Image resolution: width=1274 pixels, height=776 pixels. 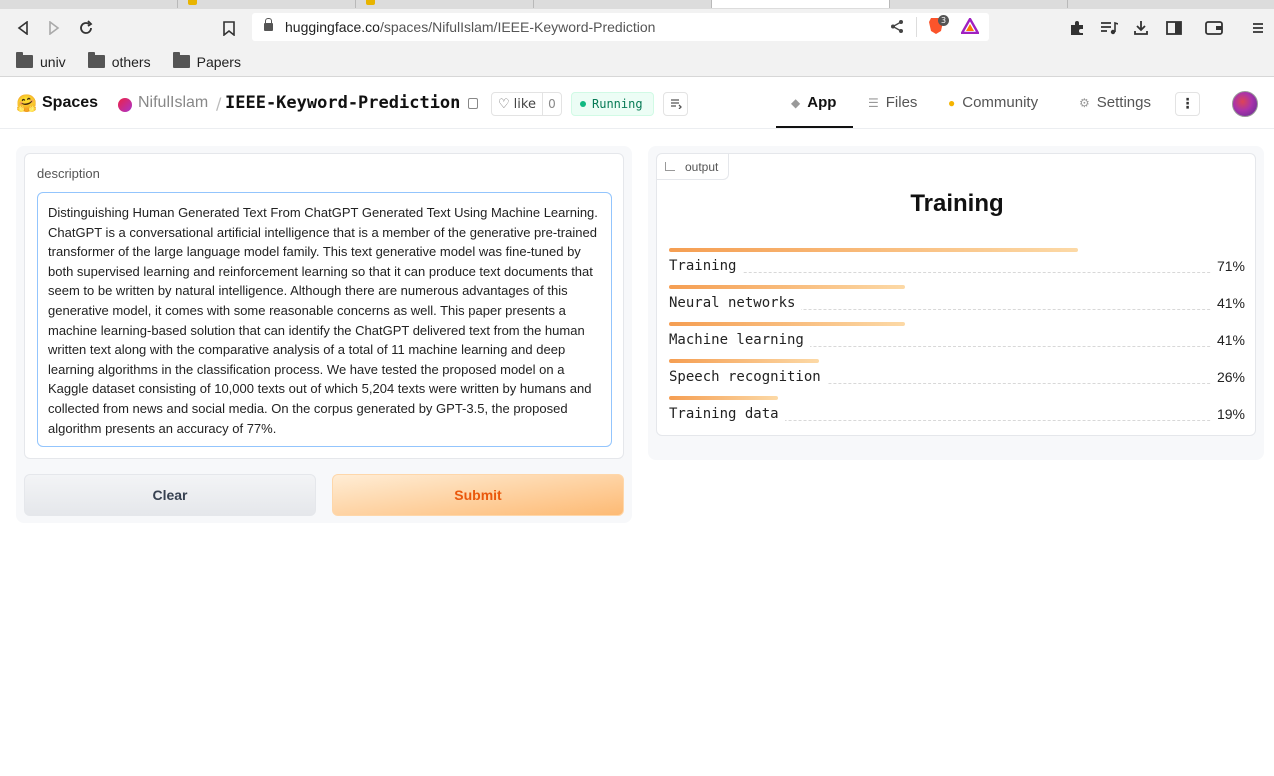 I want to click on confidence-row: Training 71%, so click(x=957, y=263).